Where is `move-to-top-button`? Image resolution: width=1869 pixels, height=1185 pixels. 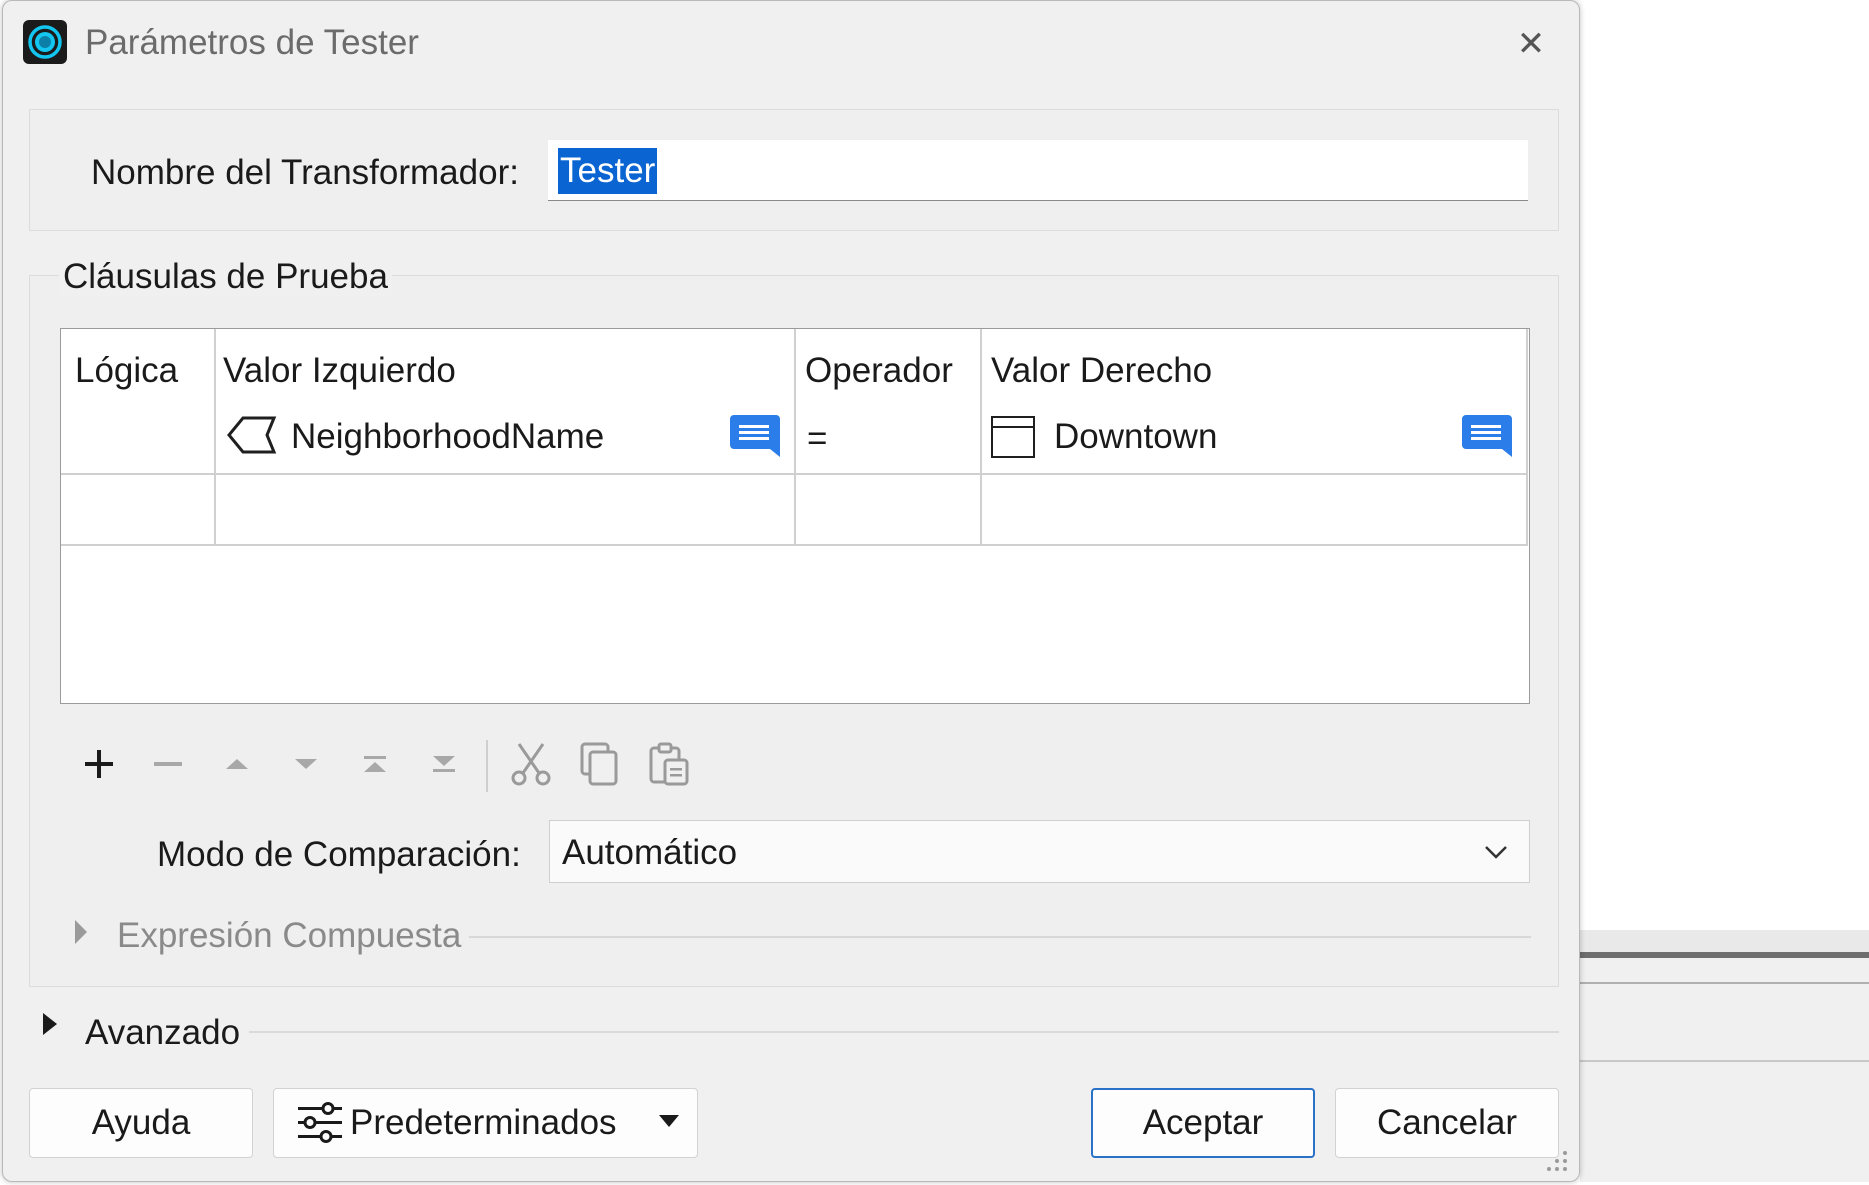
move-to-top-button is located at coordinates (375, 764).